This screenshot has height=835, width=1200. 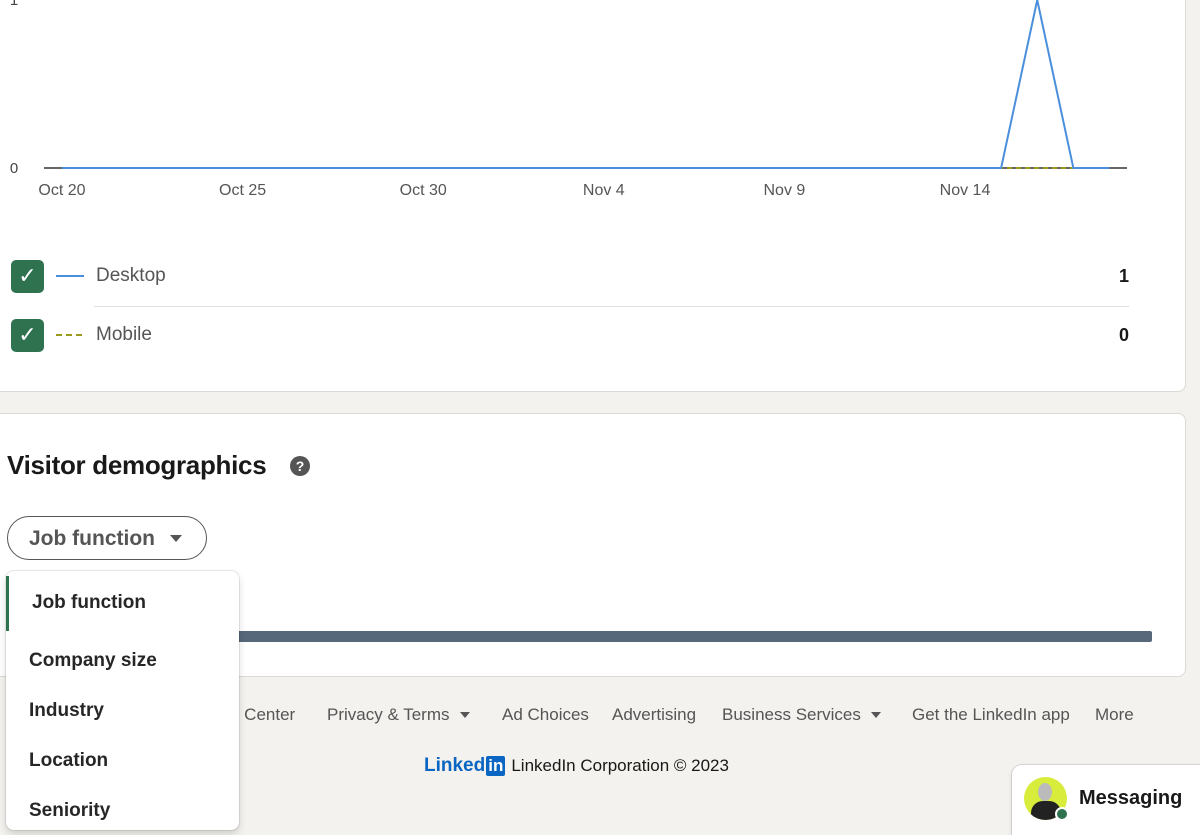 I want to click on footer-link-more: More, so click(x=1114, y=715).